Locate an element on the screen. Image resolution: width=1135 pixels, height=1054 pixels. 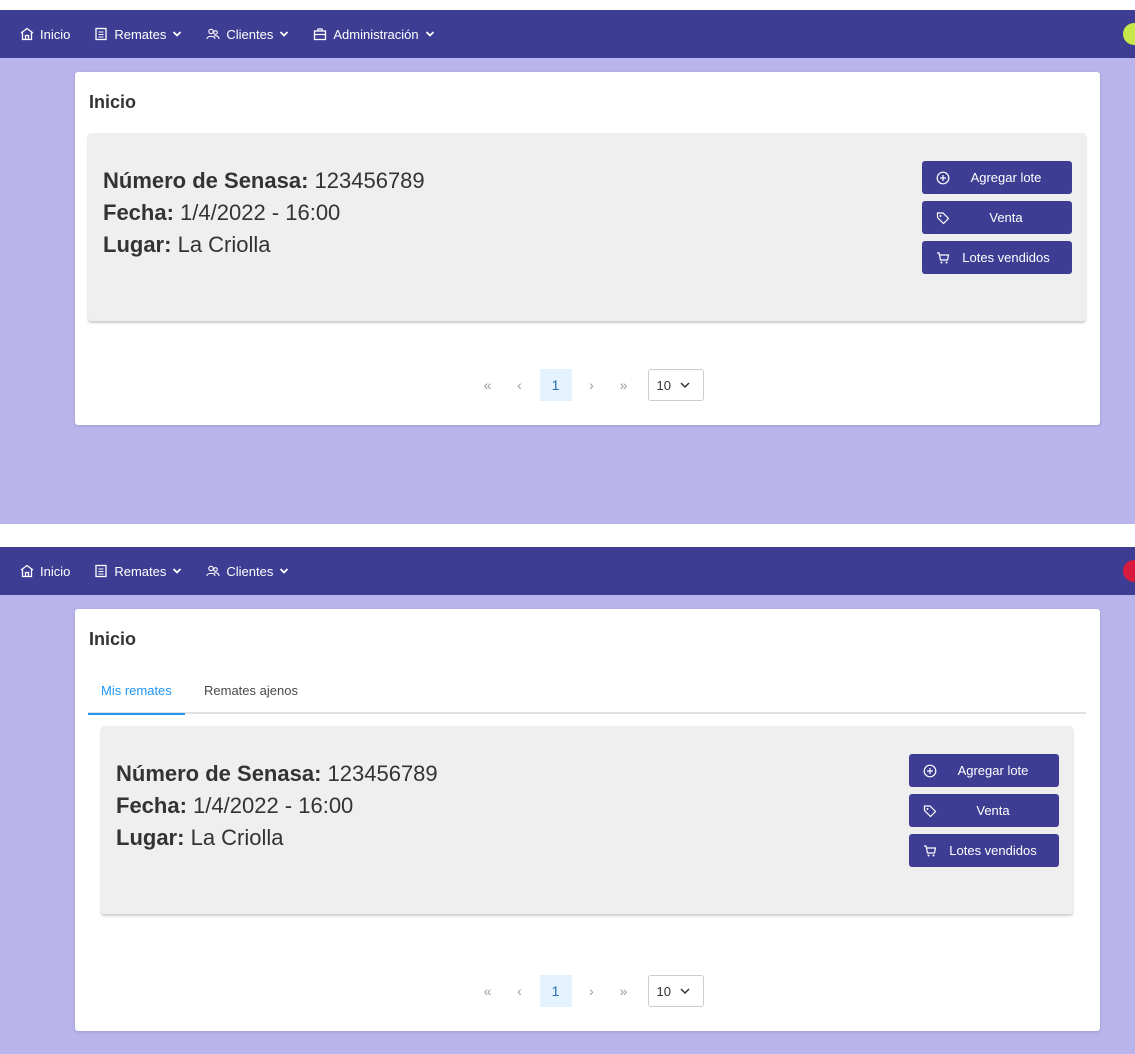
nav-label: Administración is located at coordinates (376, 34).